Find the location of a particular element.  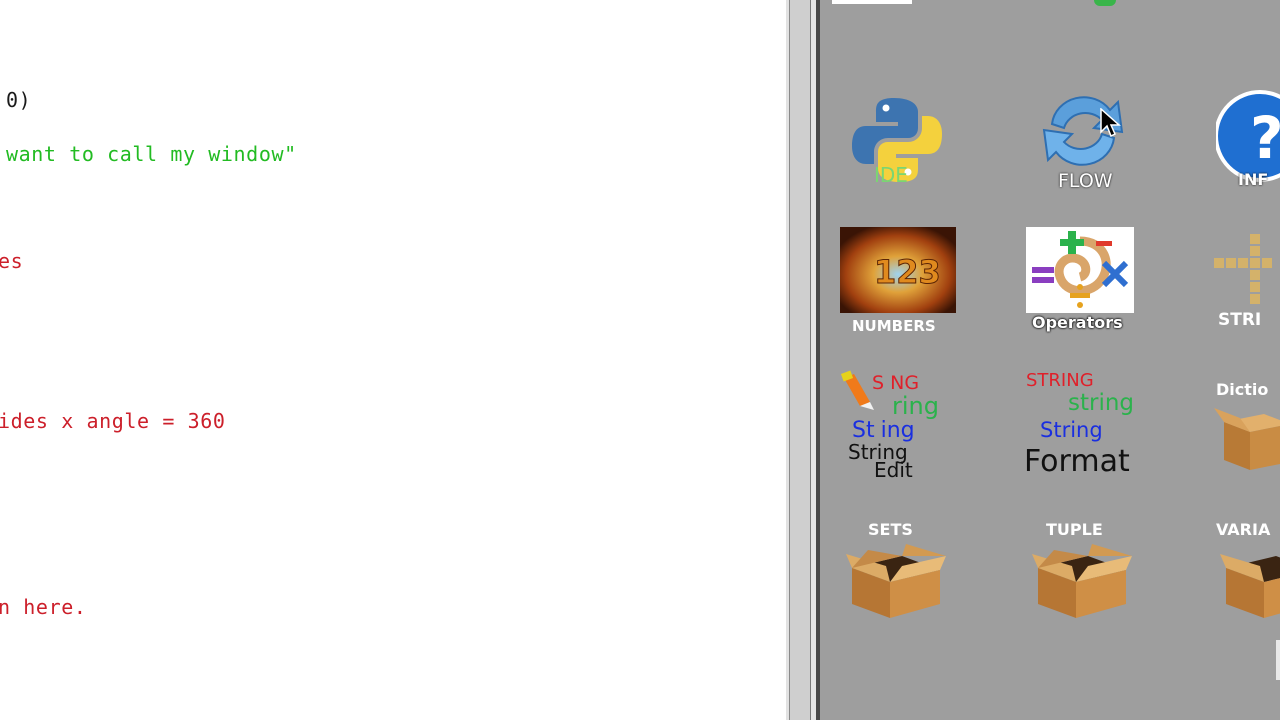

word-string-upper: STRING is located at coordinates (1060, 380).